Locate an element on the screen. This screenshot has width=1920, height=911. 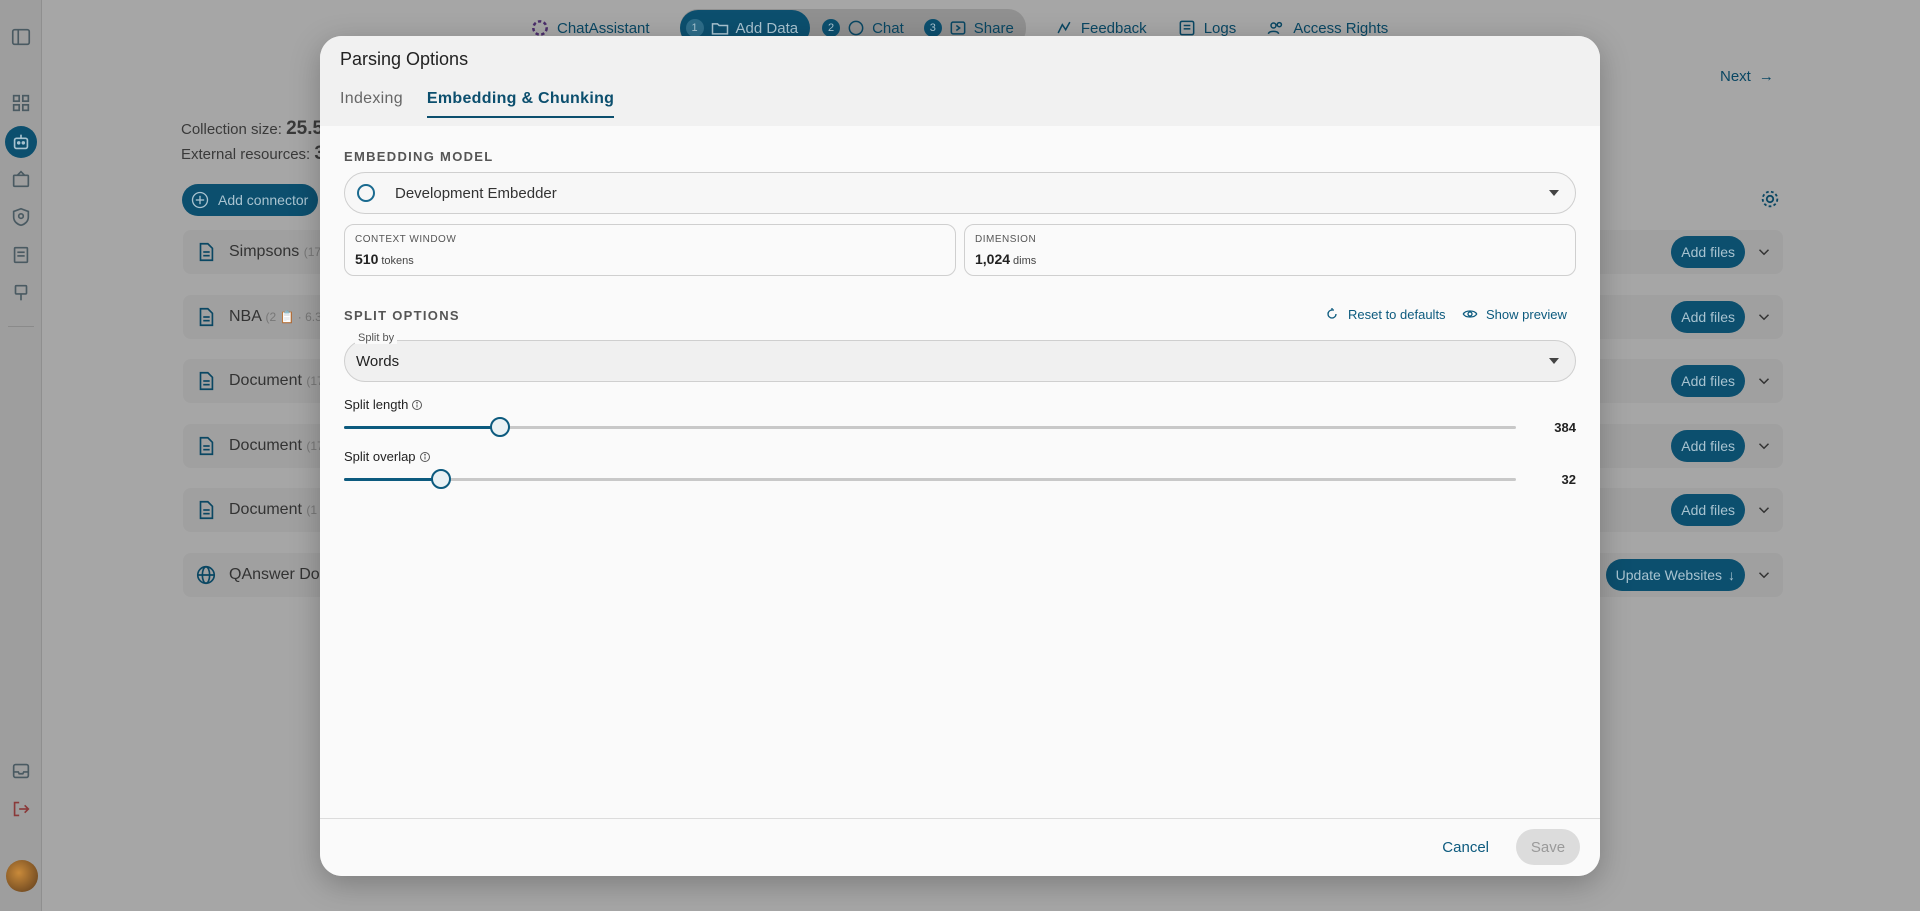
add-connector-button: Add connector is located at coordinates (250, 200).